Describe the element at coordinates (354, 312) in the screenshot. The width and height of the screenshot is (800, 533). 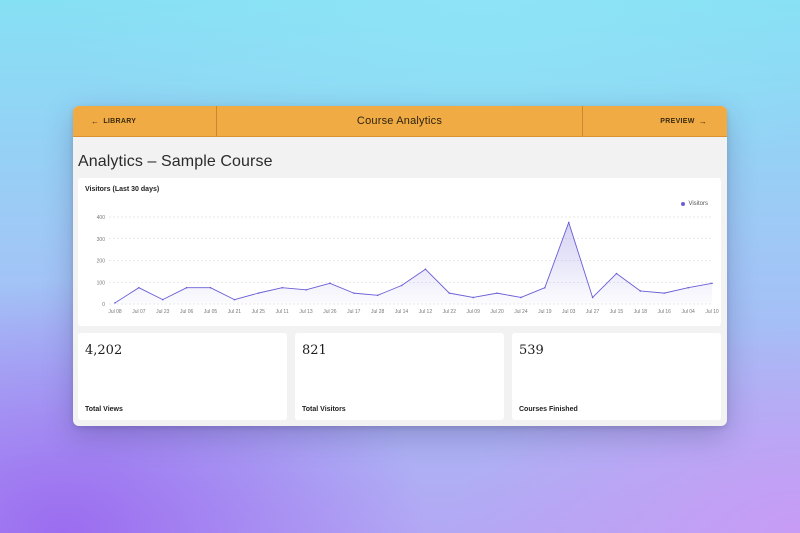
I see `x-tick-label: Jul 17` at that location.